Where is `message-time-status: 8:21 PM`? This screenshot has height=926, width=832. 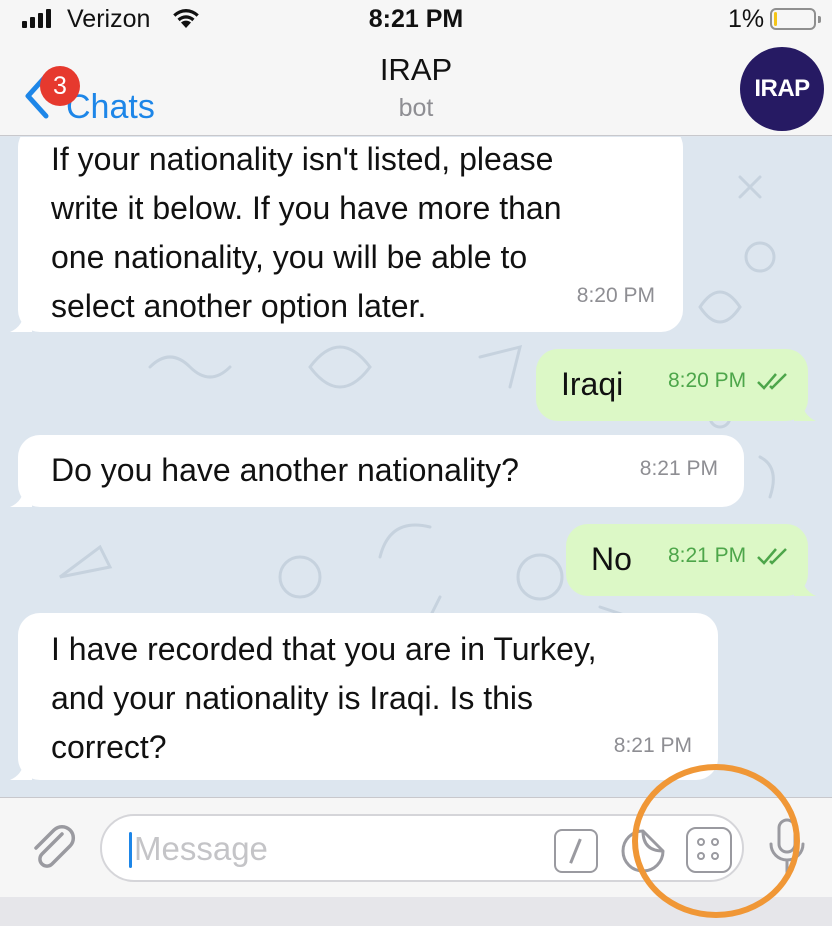 message-time-status: 8:21 PM is located at coordinates (729, 555).